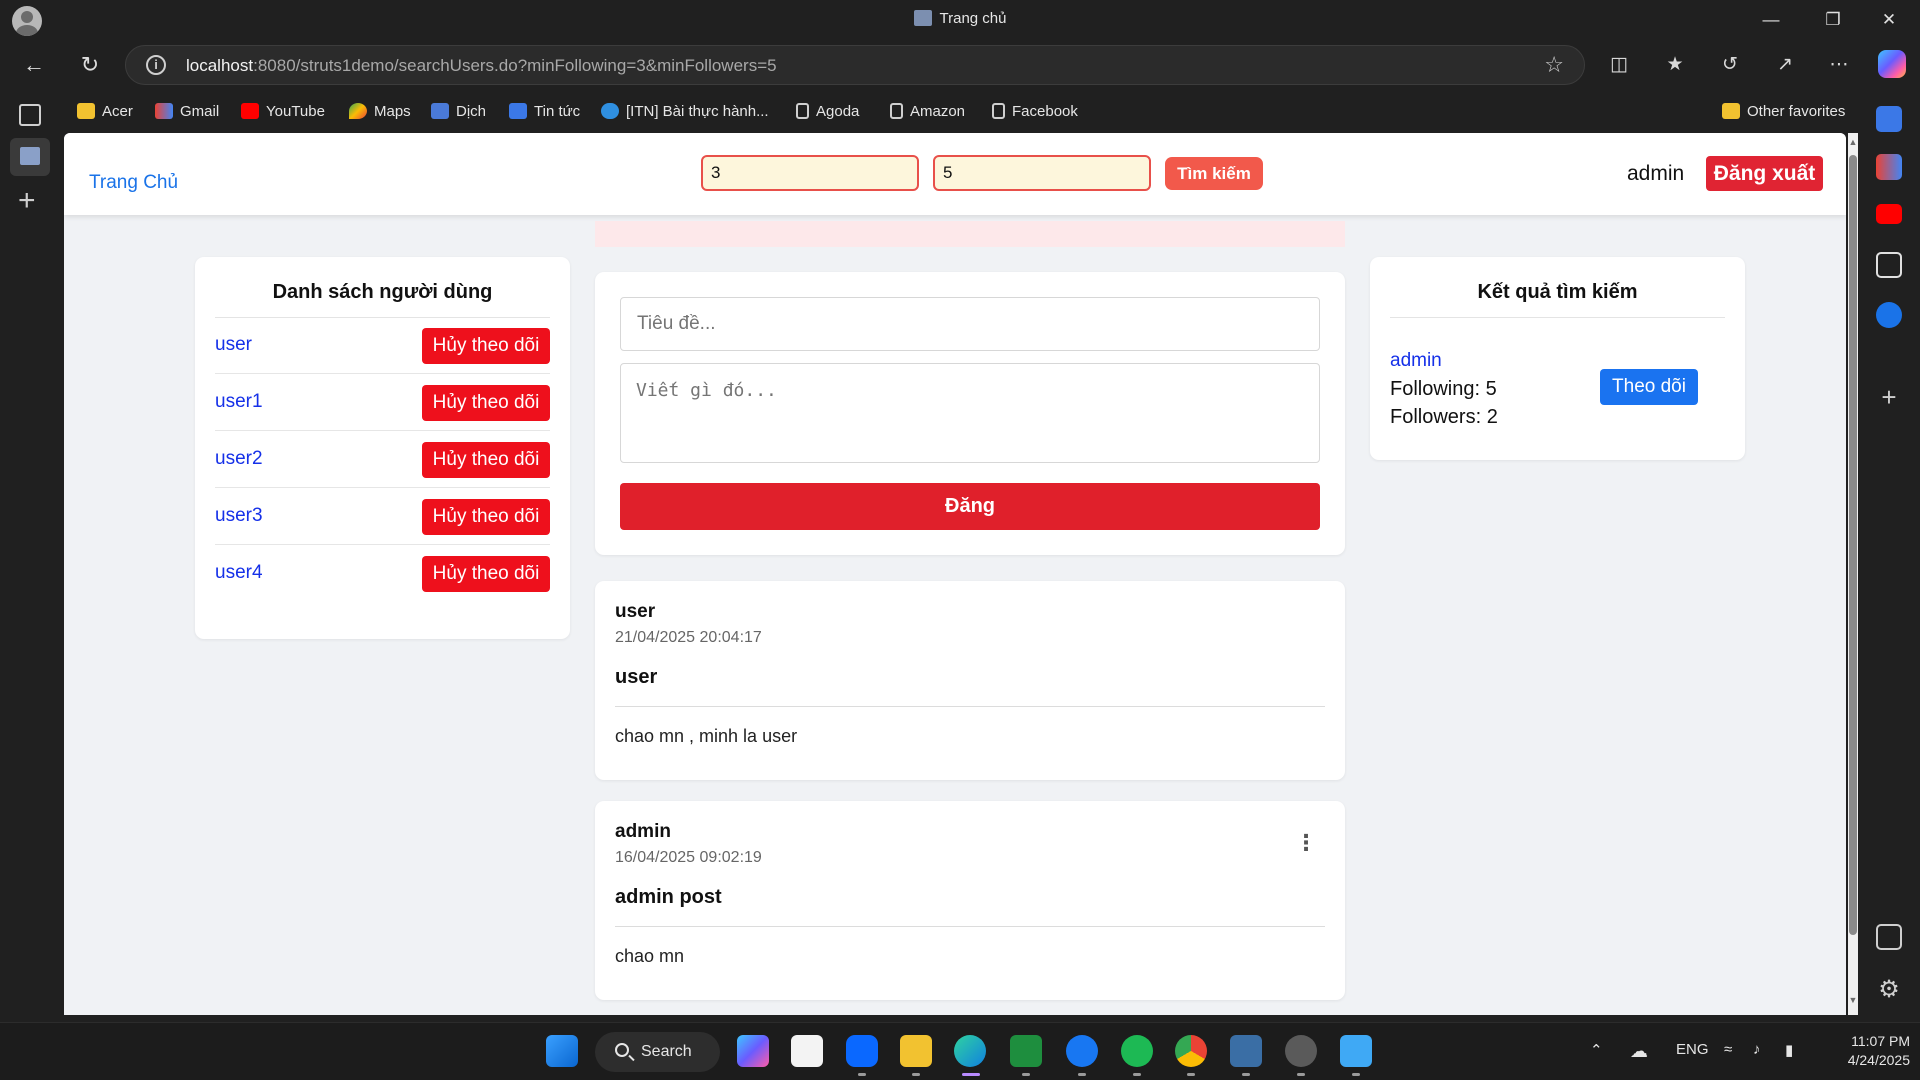 Image resolution: width=1920 pixels, height=1080 pixels. I want to click on spotify-icon, so click(1137, 1051).